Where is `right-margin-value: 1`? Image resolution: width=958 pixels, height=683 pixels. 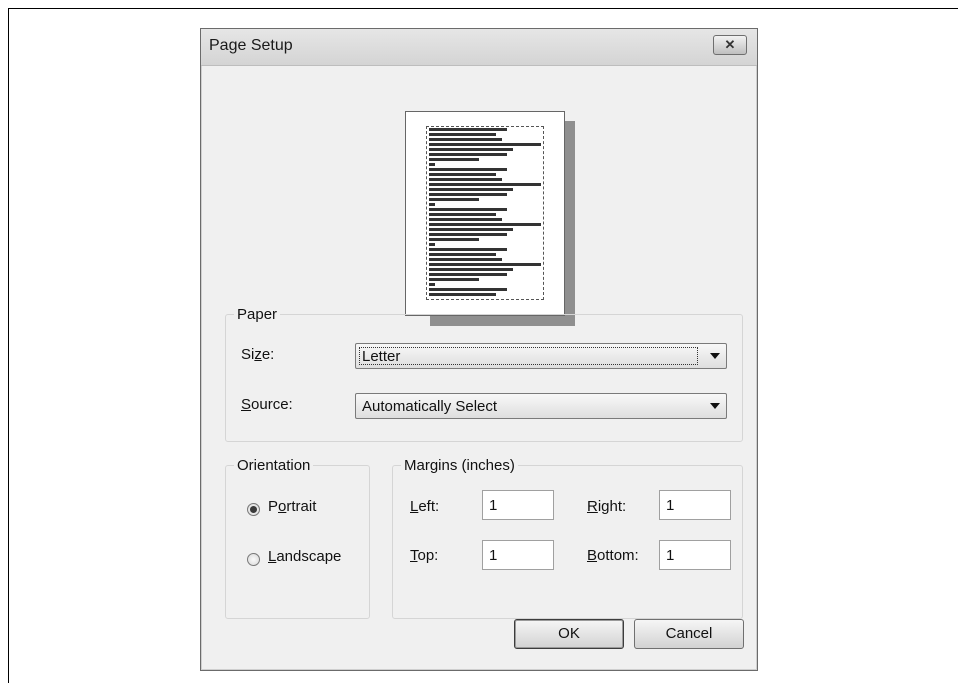 right-margin-value: 1 is located at coordinates (670, 505).